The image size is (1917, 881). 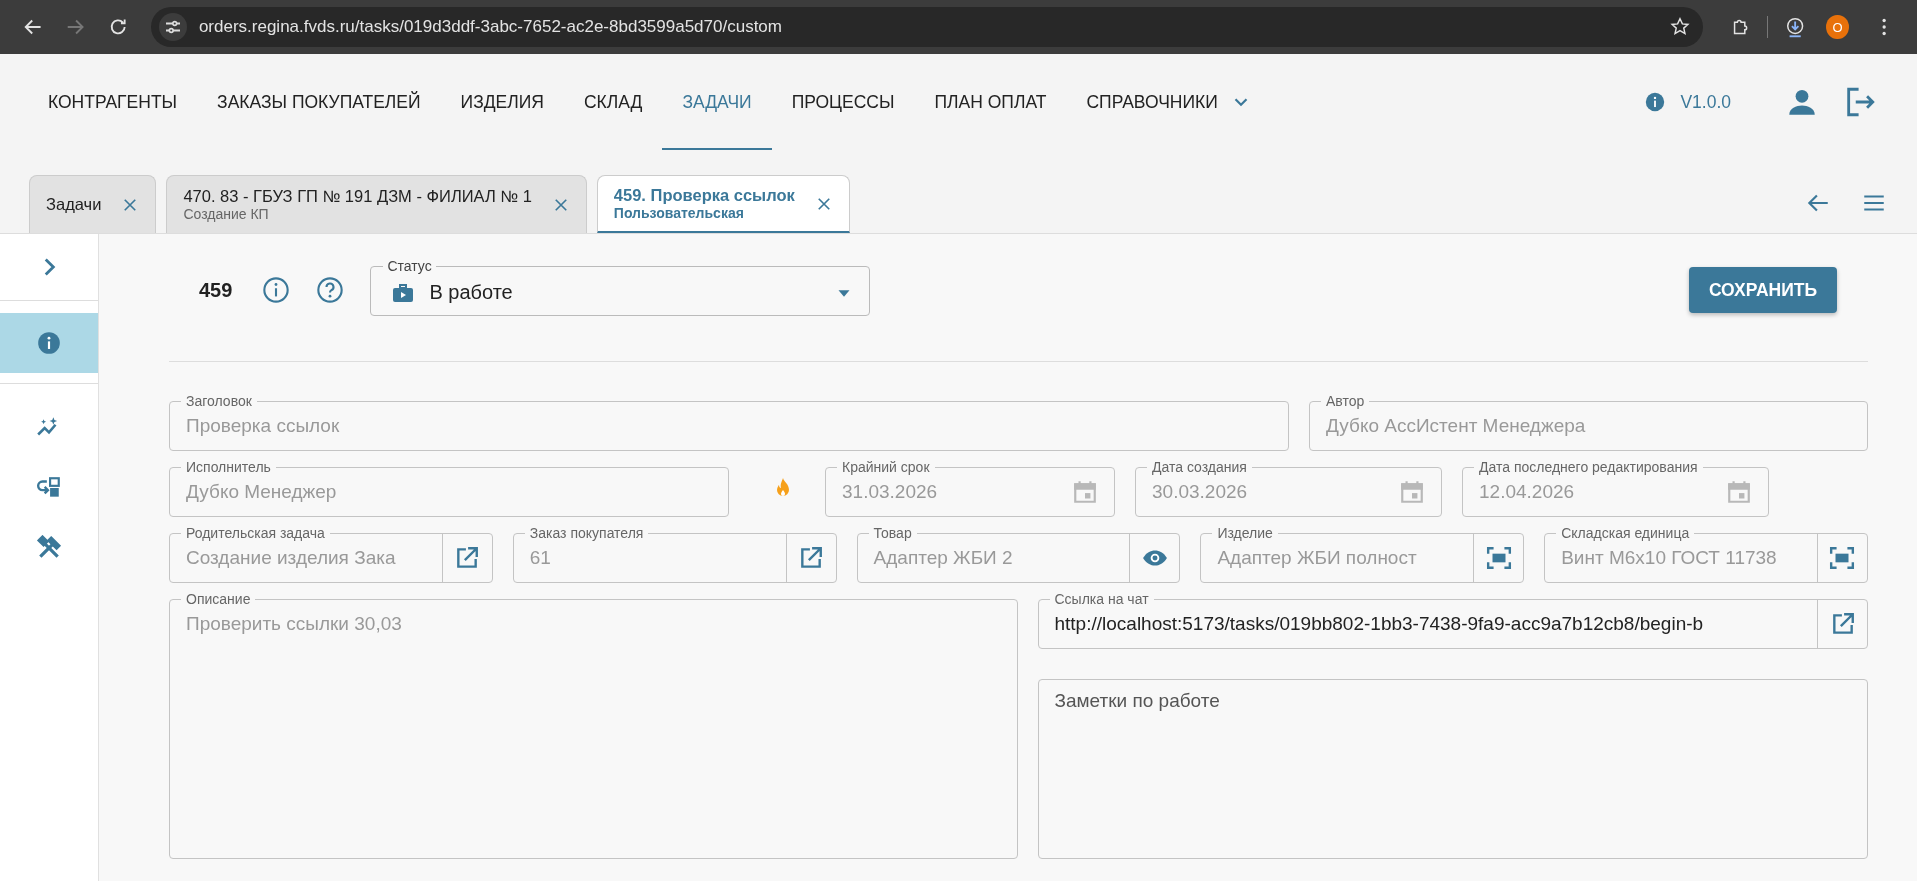 I want to click on nav-item: ЗАДАЧИ, so click(x=717, y=103).